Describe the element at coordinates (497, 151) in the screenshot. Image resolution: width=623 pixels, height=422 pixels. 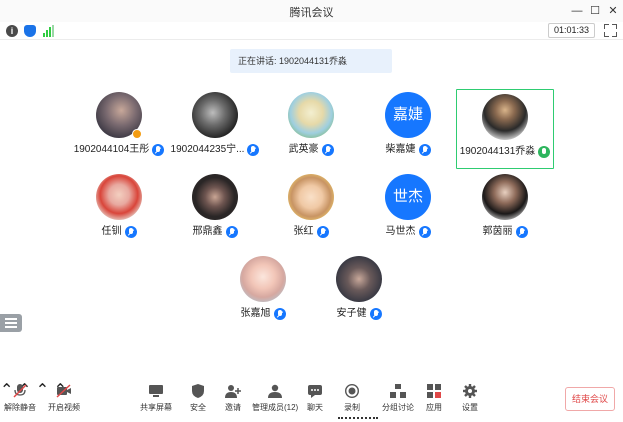
I see `participant-name: 1902044131乔淼` at that location.